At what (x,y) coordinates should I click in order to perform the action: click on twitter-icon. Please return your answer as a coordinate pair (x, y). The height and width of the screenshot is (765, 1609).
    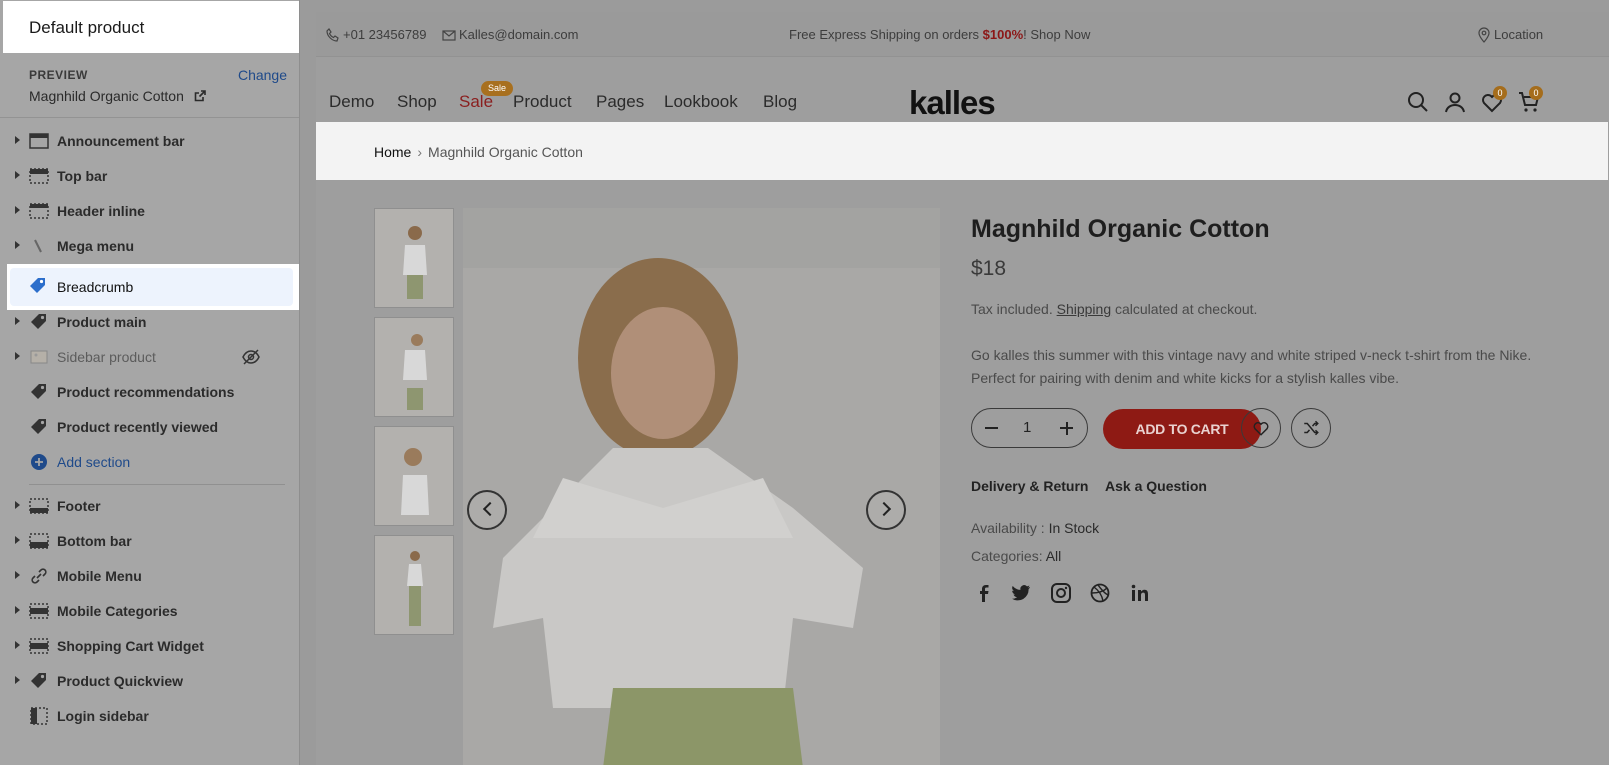
    Looking at the image, I should click on (1021, 593).